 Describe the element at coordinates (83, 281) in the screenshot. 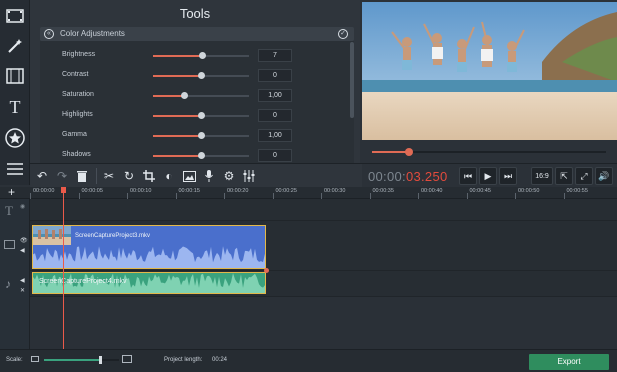

I see `audio-clip-name: ScreenCaptureProject4.mkv` at that location.